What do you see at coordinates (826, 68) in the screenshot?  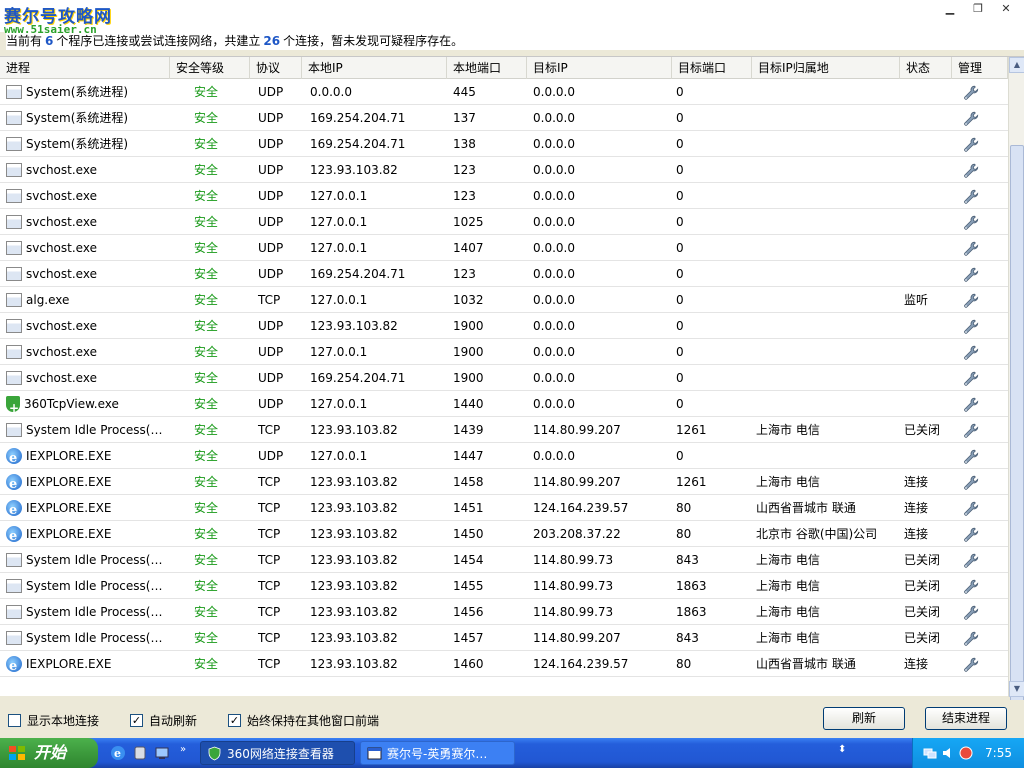 I see `column-header-location: 目标IP归属地` at bounding box center [826, 68].